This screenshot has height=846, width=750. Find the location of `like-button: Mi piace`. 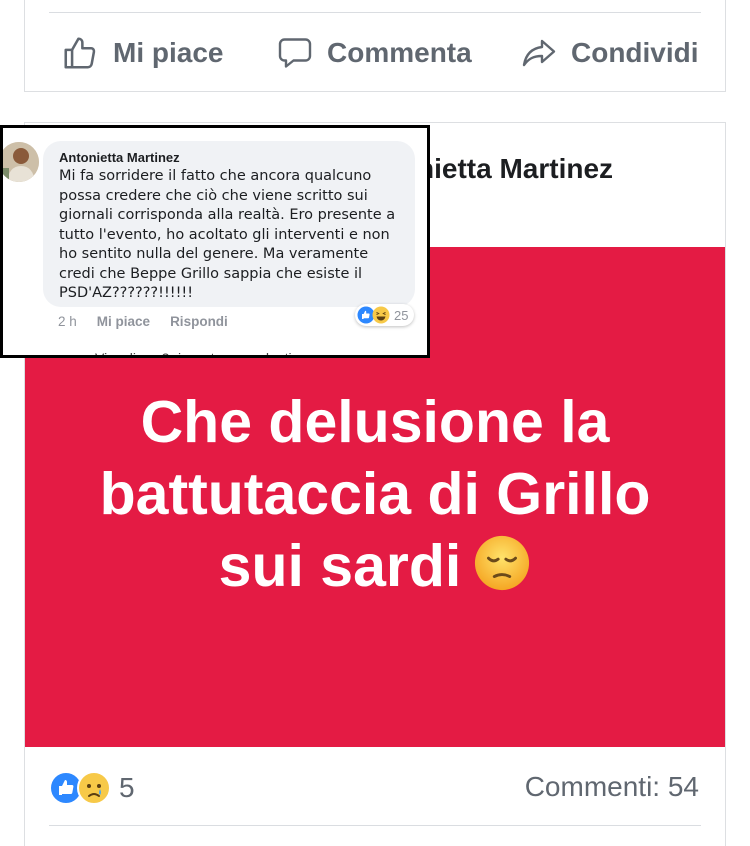

like-button: Mi piace is located at coordinates (142, 53).